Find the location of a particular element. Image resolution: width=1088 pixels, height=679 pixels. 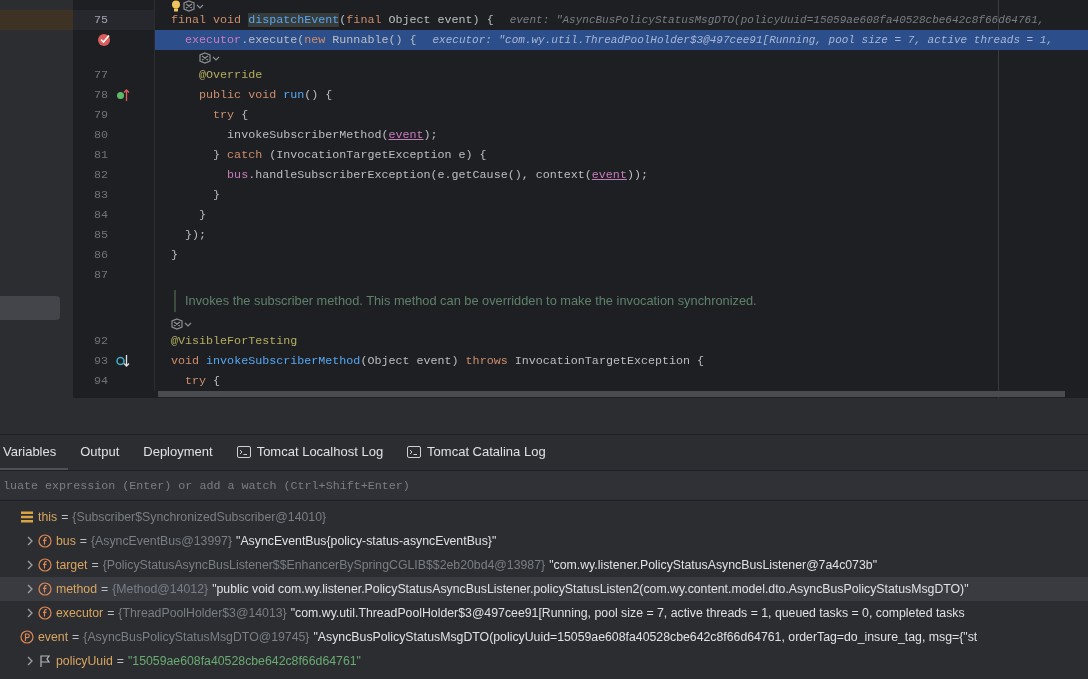

code-line: @Override is located at coordinates (230, 75).